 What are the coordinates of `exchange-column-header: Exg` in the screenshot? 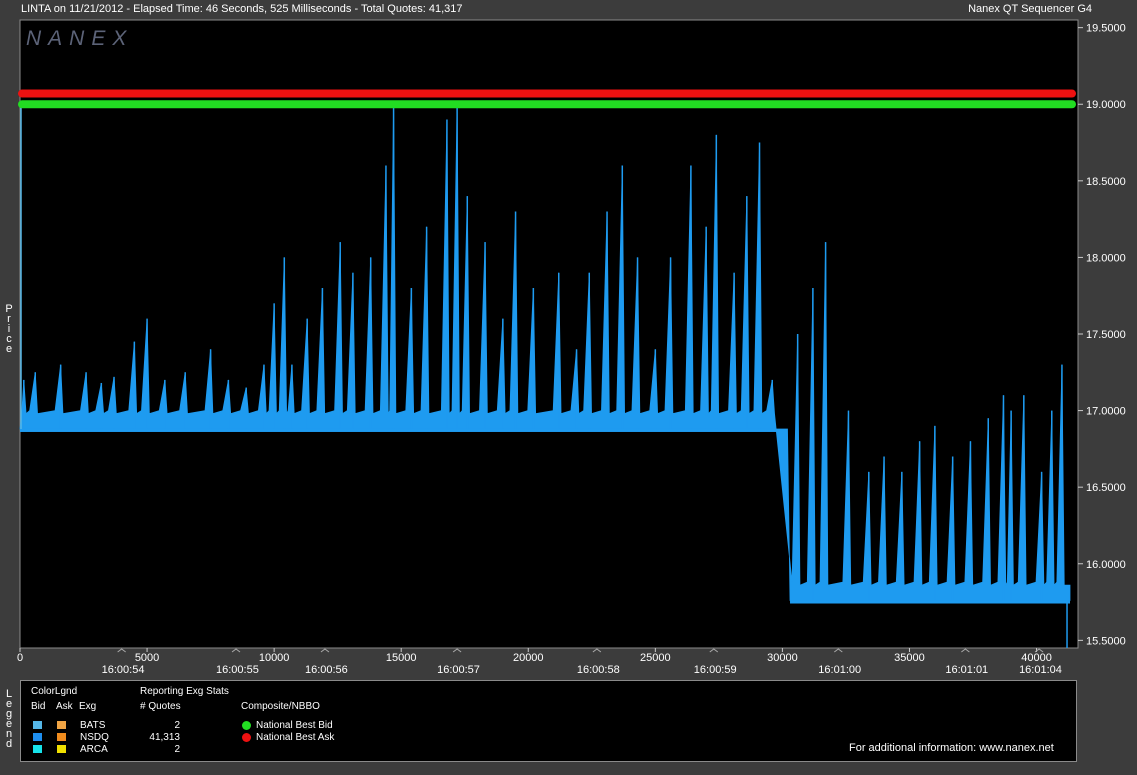 It's located at (88, 706).